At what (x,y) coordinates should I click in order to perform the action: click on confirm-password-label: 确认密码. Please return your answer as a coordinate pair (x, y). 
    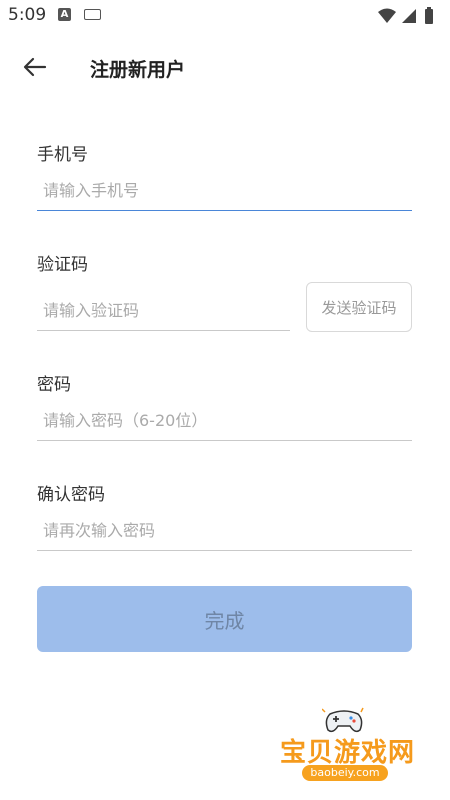
    Looking at the image, I should click on (71, 495).